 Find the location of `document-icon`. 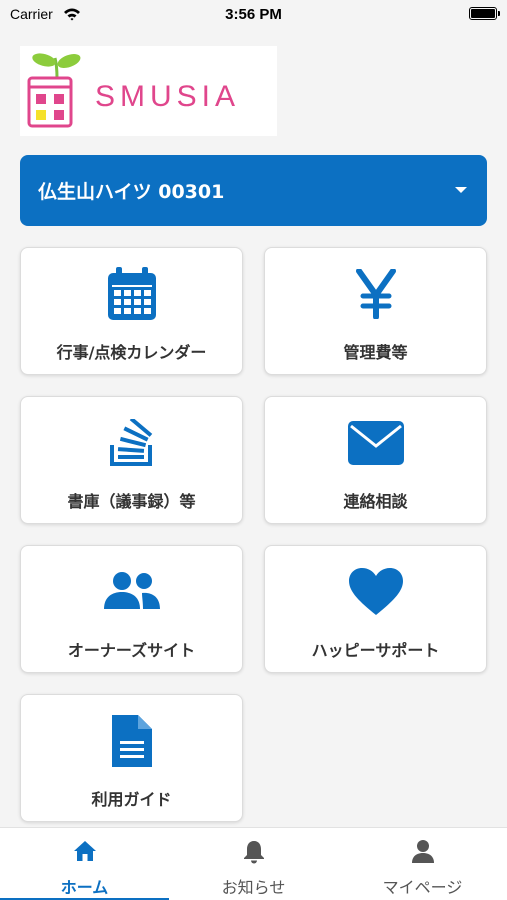

document-icon is located at coordinates (131, 741).